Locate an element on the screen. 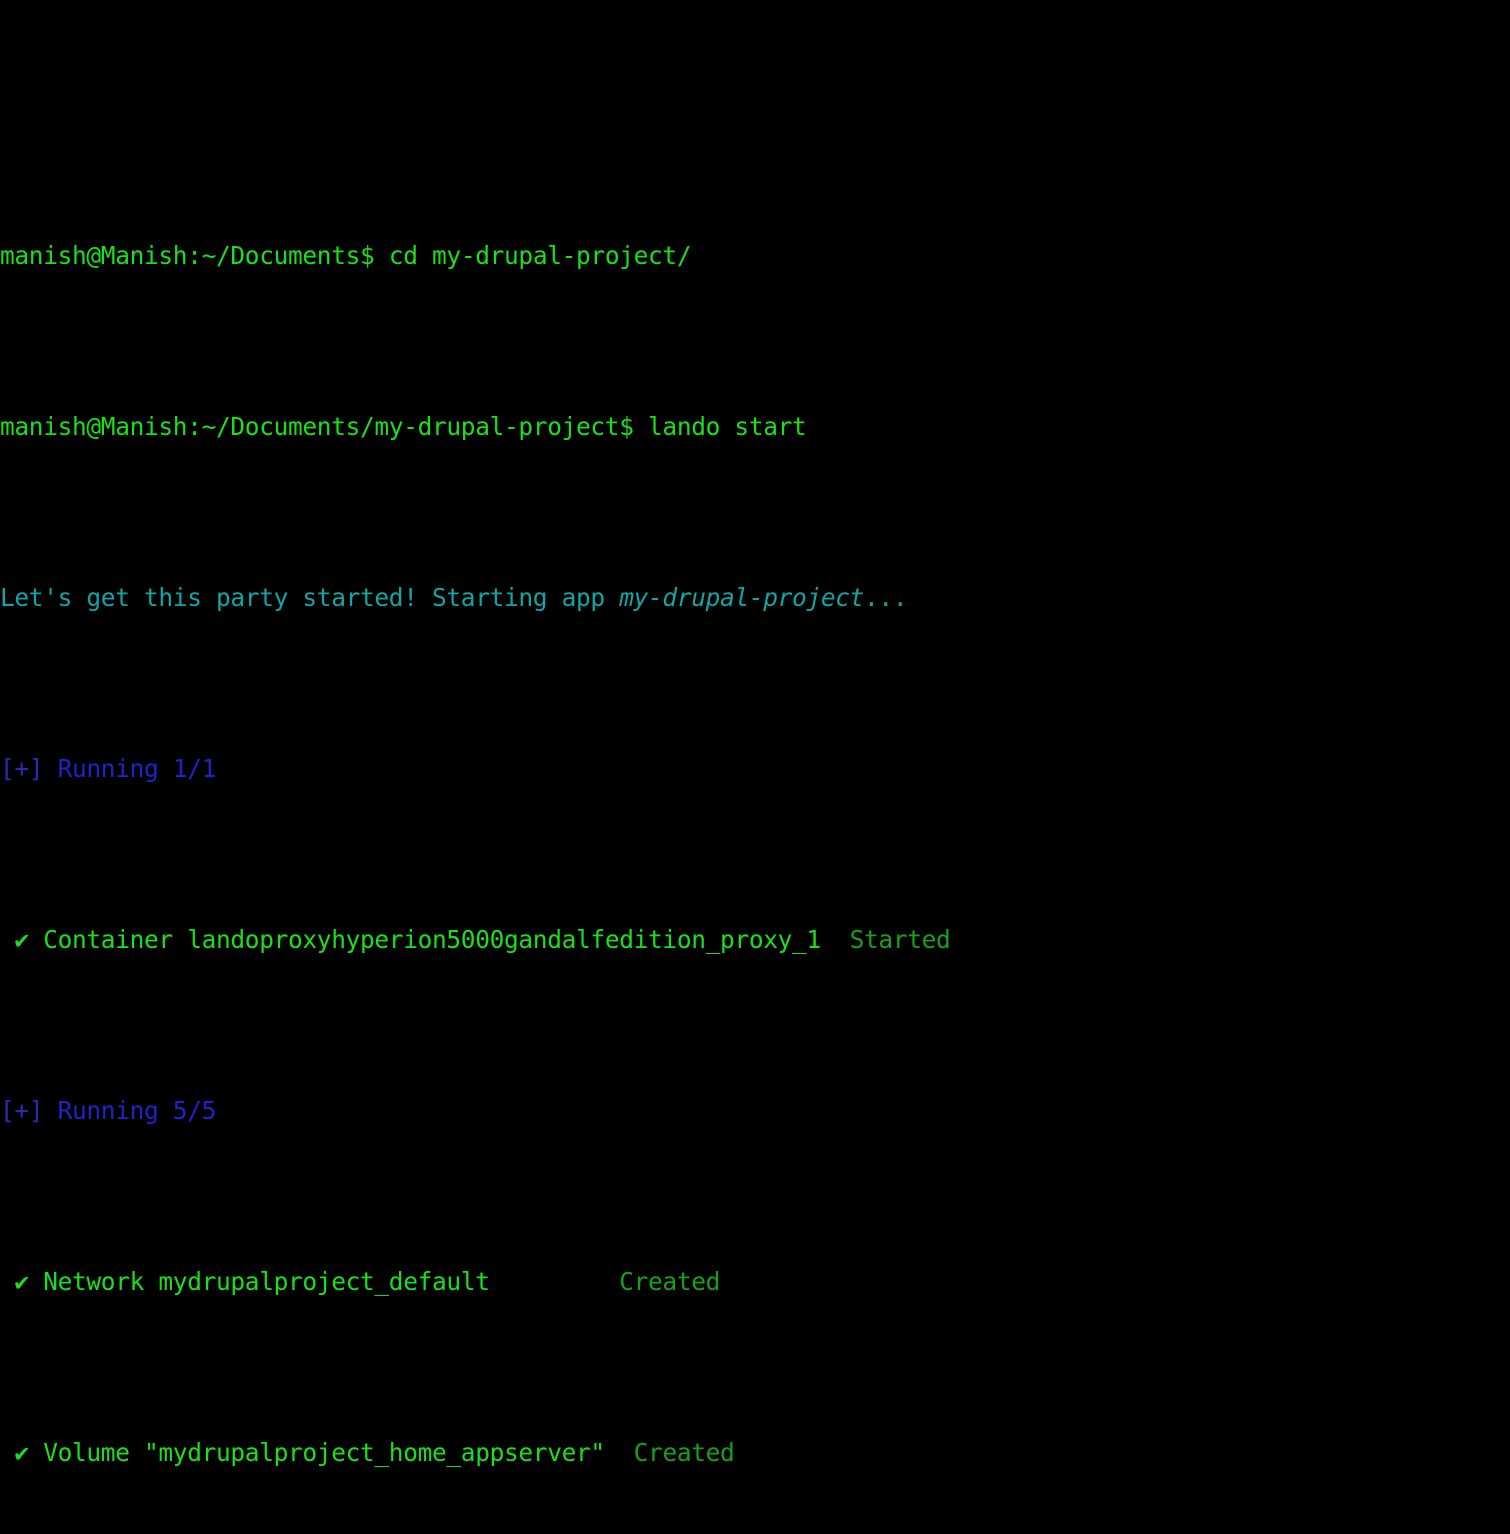 Image resolution: width=1510 pixels, height=1534 pixels. progress-running-5-5: Running 5/5 is located at coordinates (130, 1111).